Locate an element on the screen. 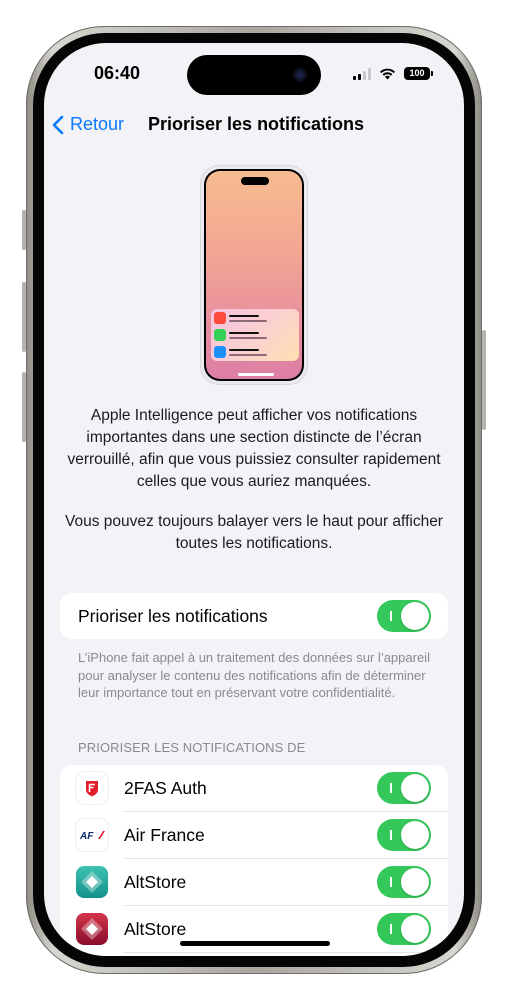 The height and width of the screenshot is (1000, 508). altstore-teal-icon is located at coordinates (92, 882).